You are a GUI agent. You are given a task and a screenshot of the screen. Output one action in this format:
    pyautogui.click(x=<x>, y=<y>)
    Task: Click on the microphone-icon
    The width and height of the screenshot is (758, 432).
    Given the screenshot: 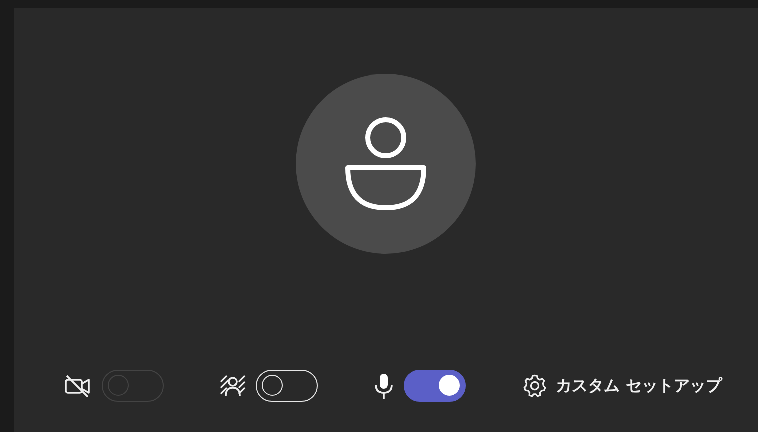 What is the action you would take?
    pyautogui.click(x=384, y=386)
    